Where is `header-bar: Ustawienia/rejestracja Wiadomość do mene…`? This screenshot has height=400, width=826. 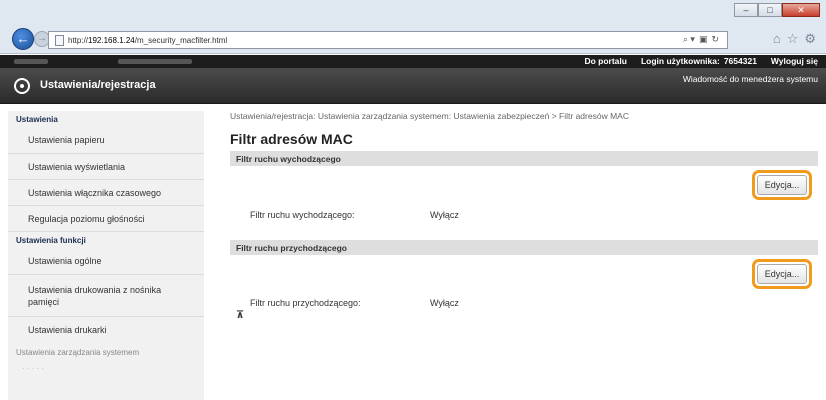
header-bar: Ustawienia/rejestracja Wiadomość do mene… is located at coordinates (413, 86).